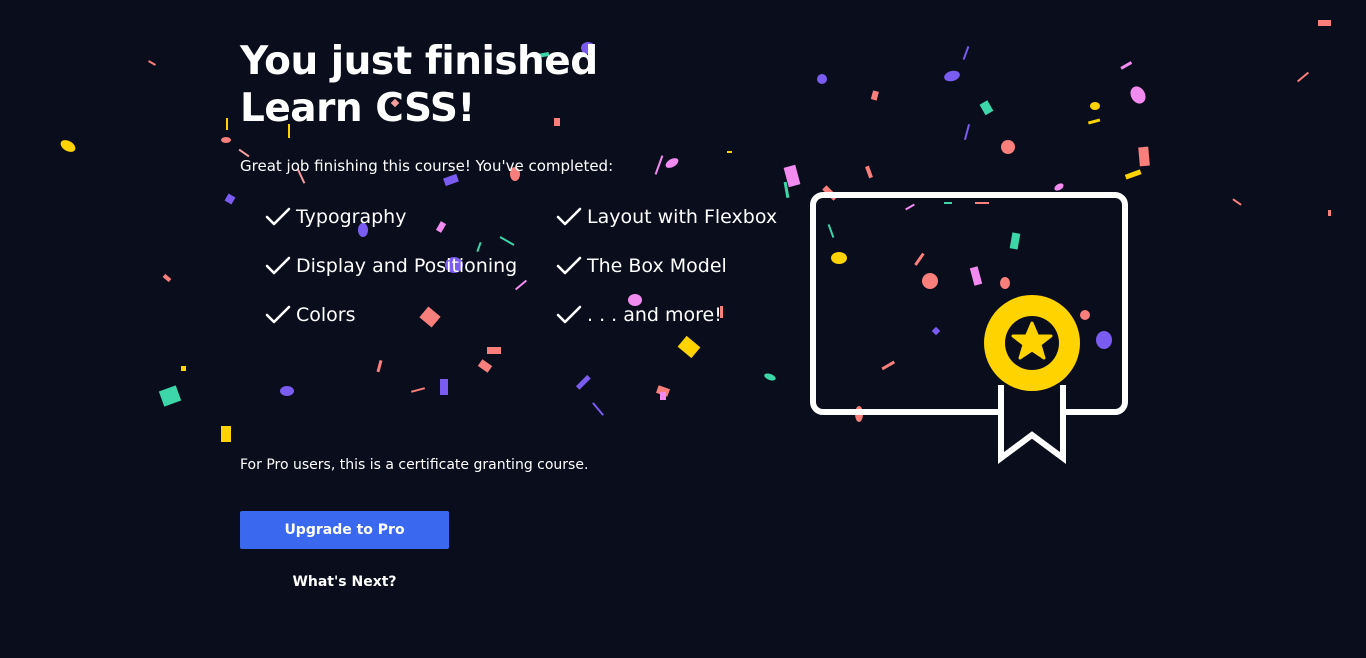 The image size is (1366, 658). I want to click on topic-label: Colors, so click(326, 315).